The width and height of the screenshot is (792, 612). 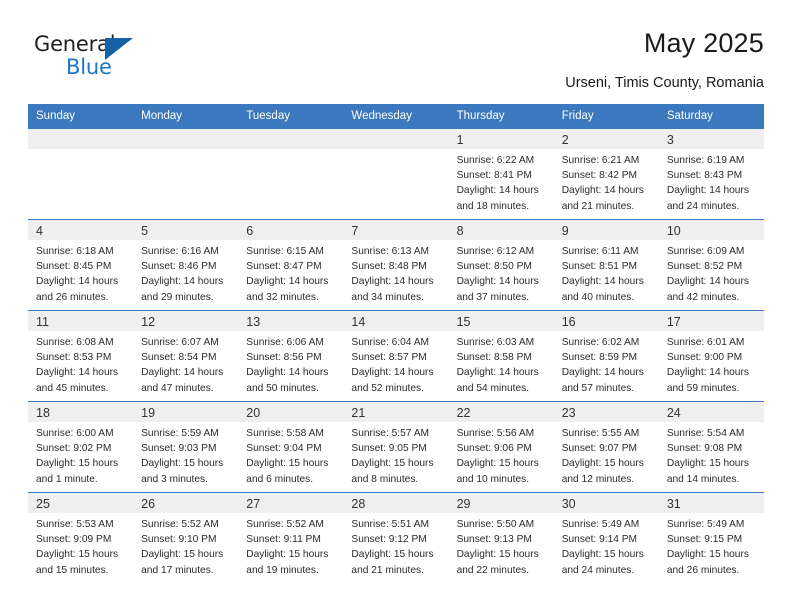 What do you see at coordinates (497, 380) in the screenshot?
I see `daylight-text: Daylight: 14 hours and 54 minutes.` at bounding box center [497, 380].